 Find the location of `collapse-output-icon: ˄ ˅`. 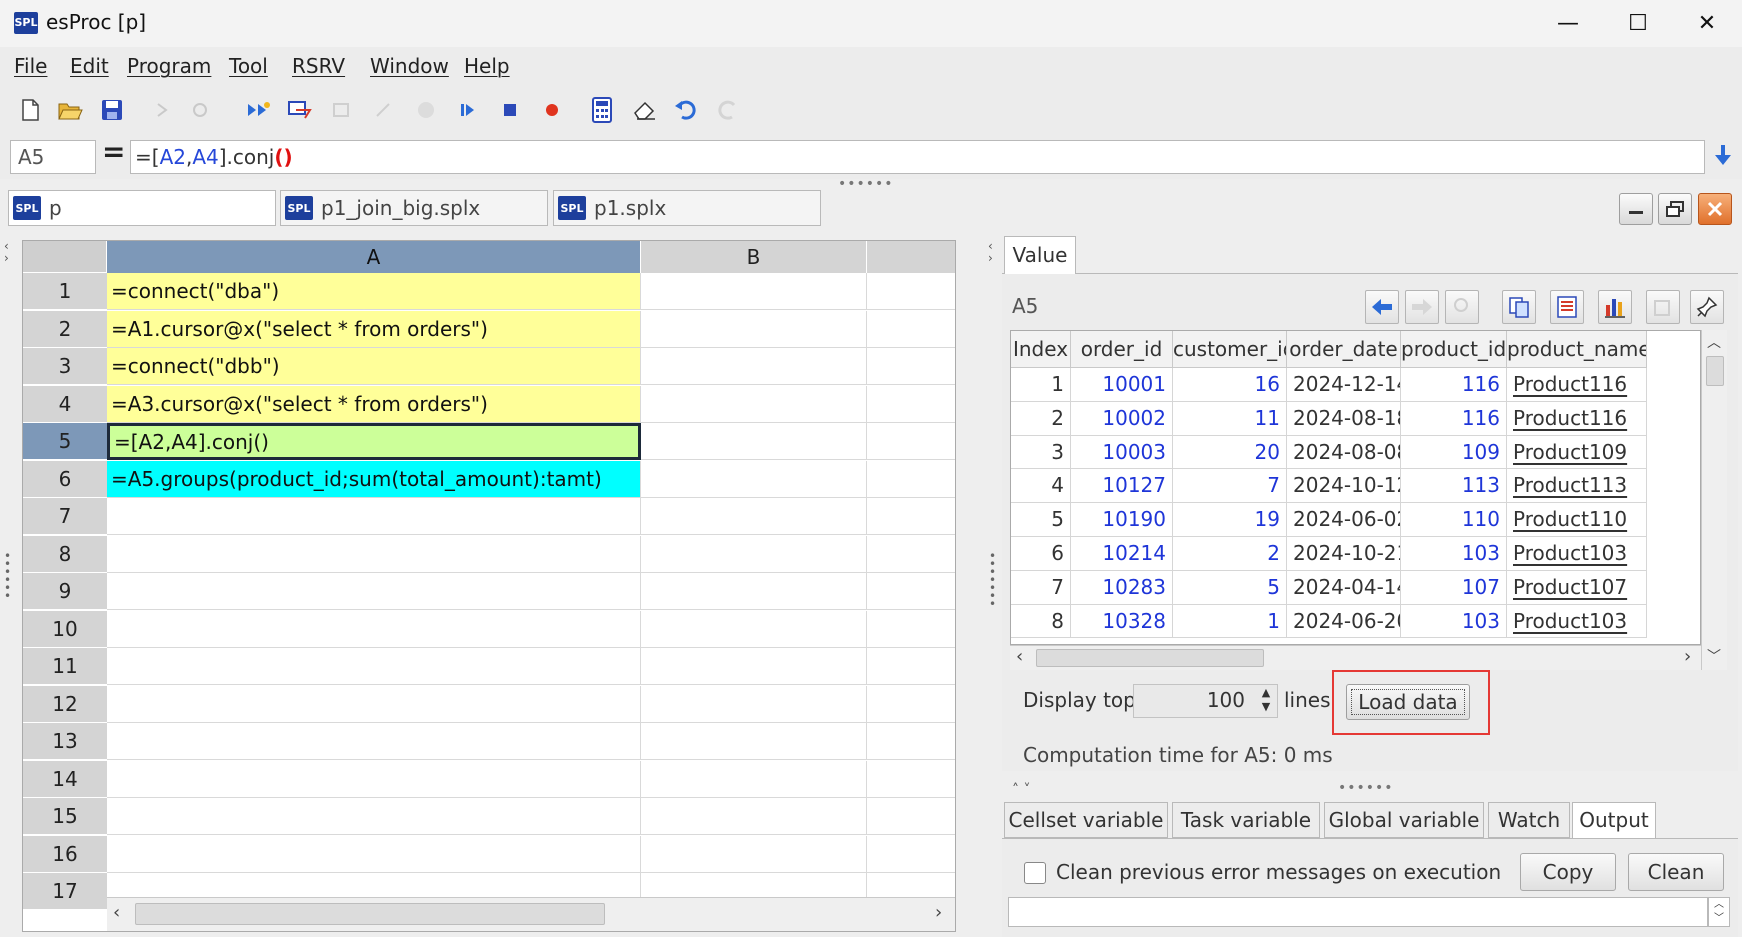

collapse-output-icon: ˄ ˅ is located at coordinates (1021, 790).